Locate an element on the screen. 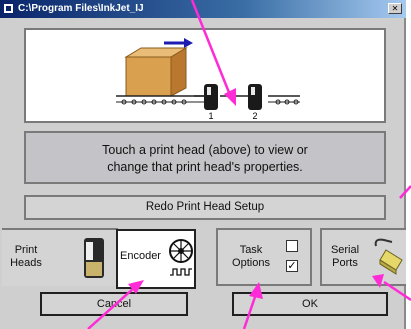  conveyor-left is located at coordinates (161, 100).